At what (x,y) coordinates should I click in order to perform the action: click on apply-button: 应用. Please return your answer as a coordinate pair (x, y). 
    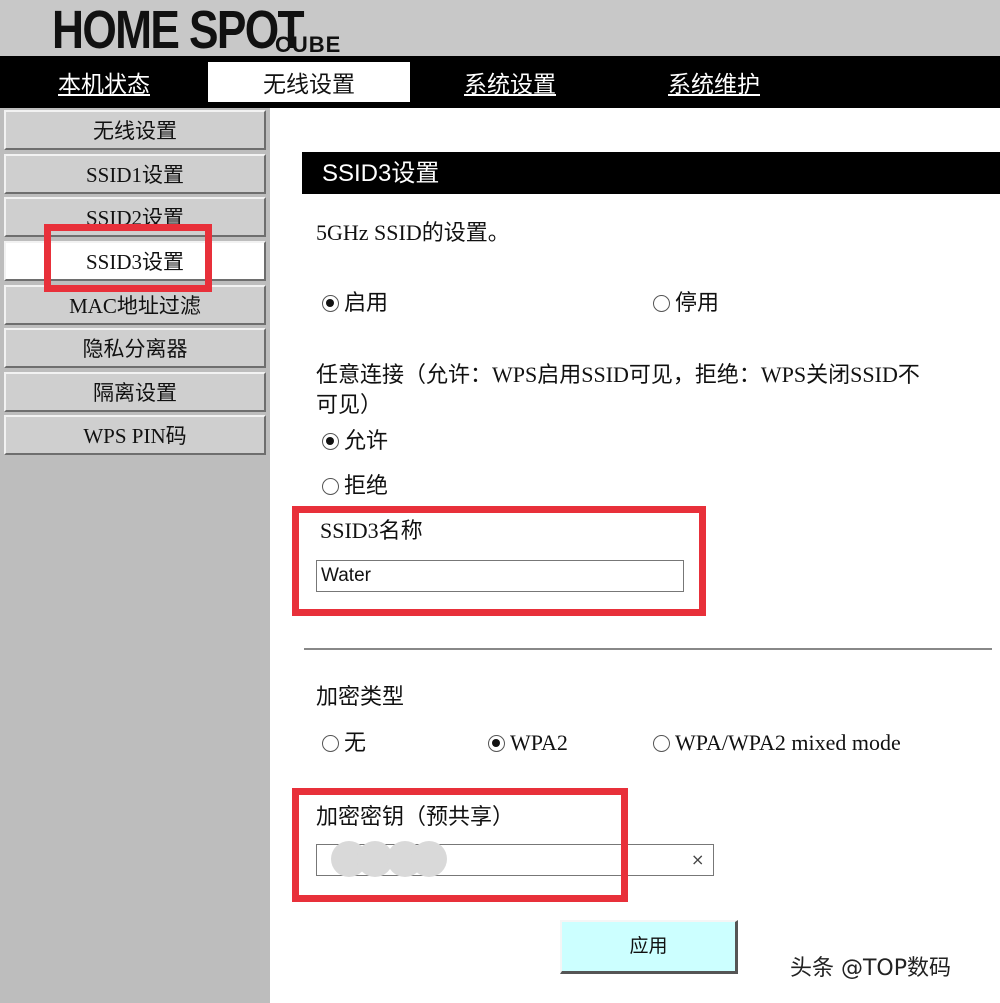
    Looking at the image, I should click on (649, 947).